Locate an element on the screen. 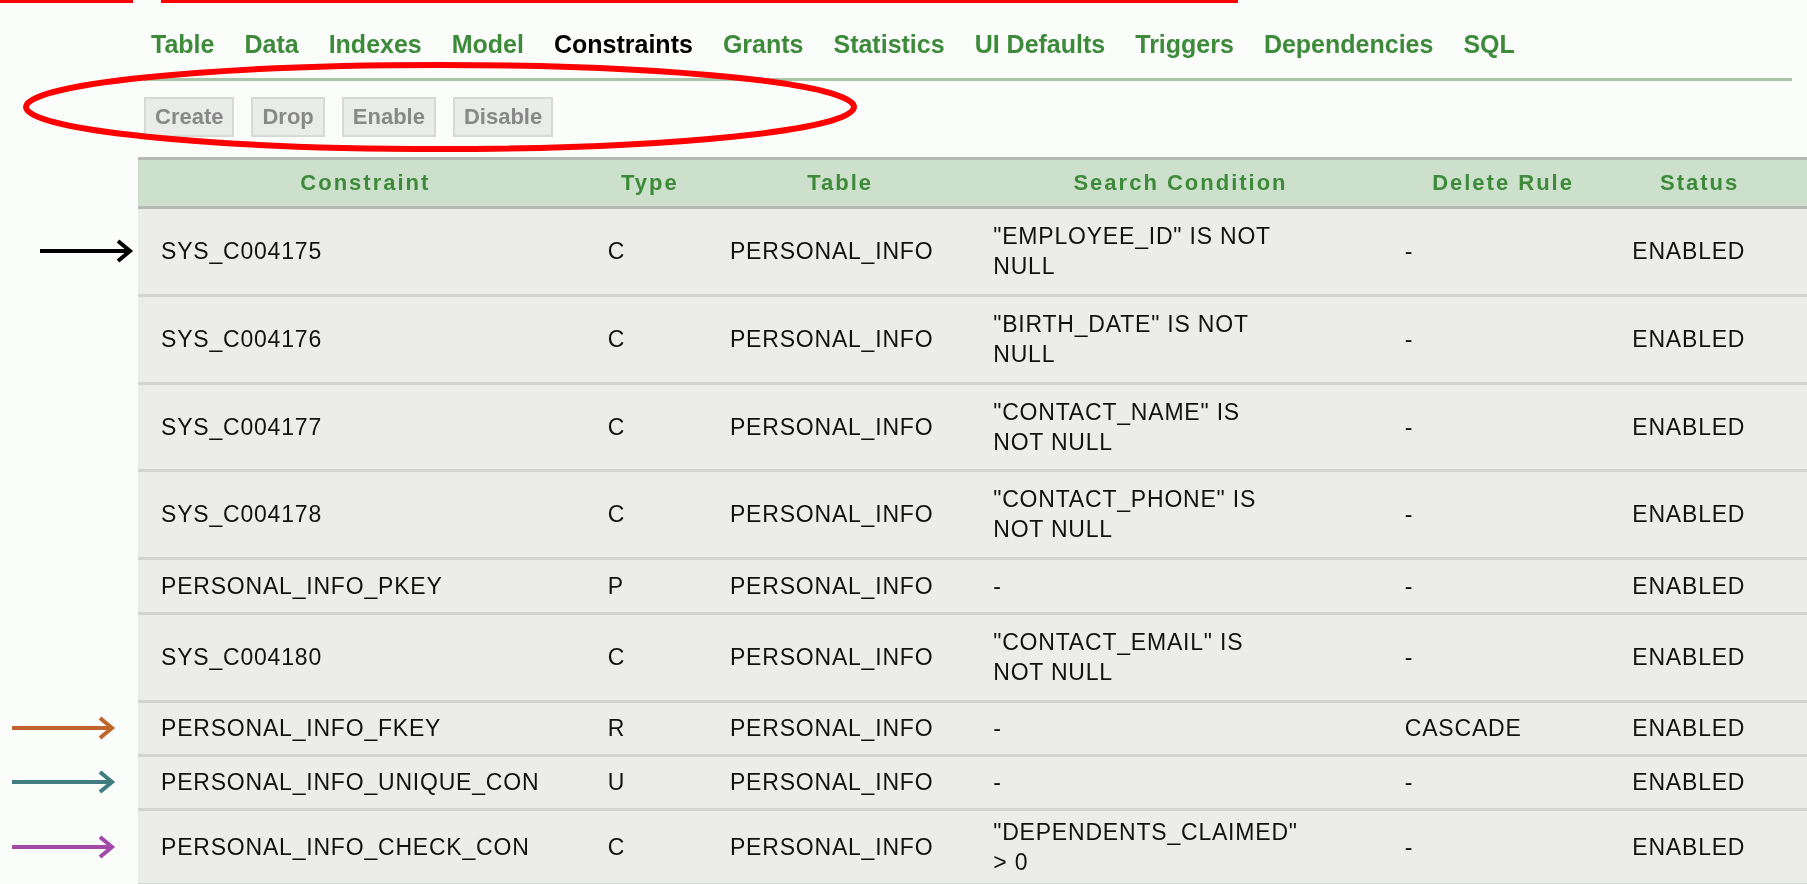  table-cell: SYS_C004176 is located at coordinates (365, 339).